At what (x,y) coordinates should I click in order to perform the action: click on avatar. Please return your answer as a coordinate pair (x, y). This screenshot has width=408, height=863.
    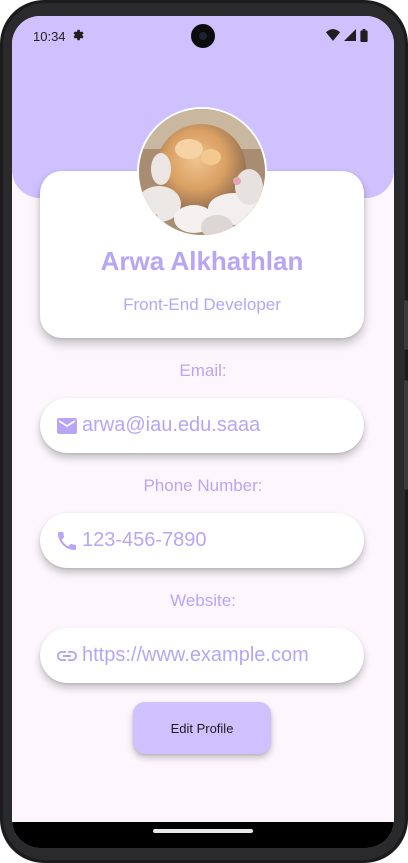
    Looking at the image, I should click on (202, 172).